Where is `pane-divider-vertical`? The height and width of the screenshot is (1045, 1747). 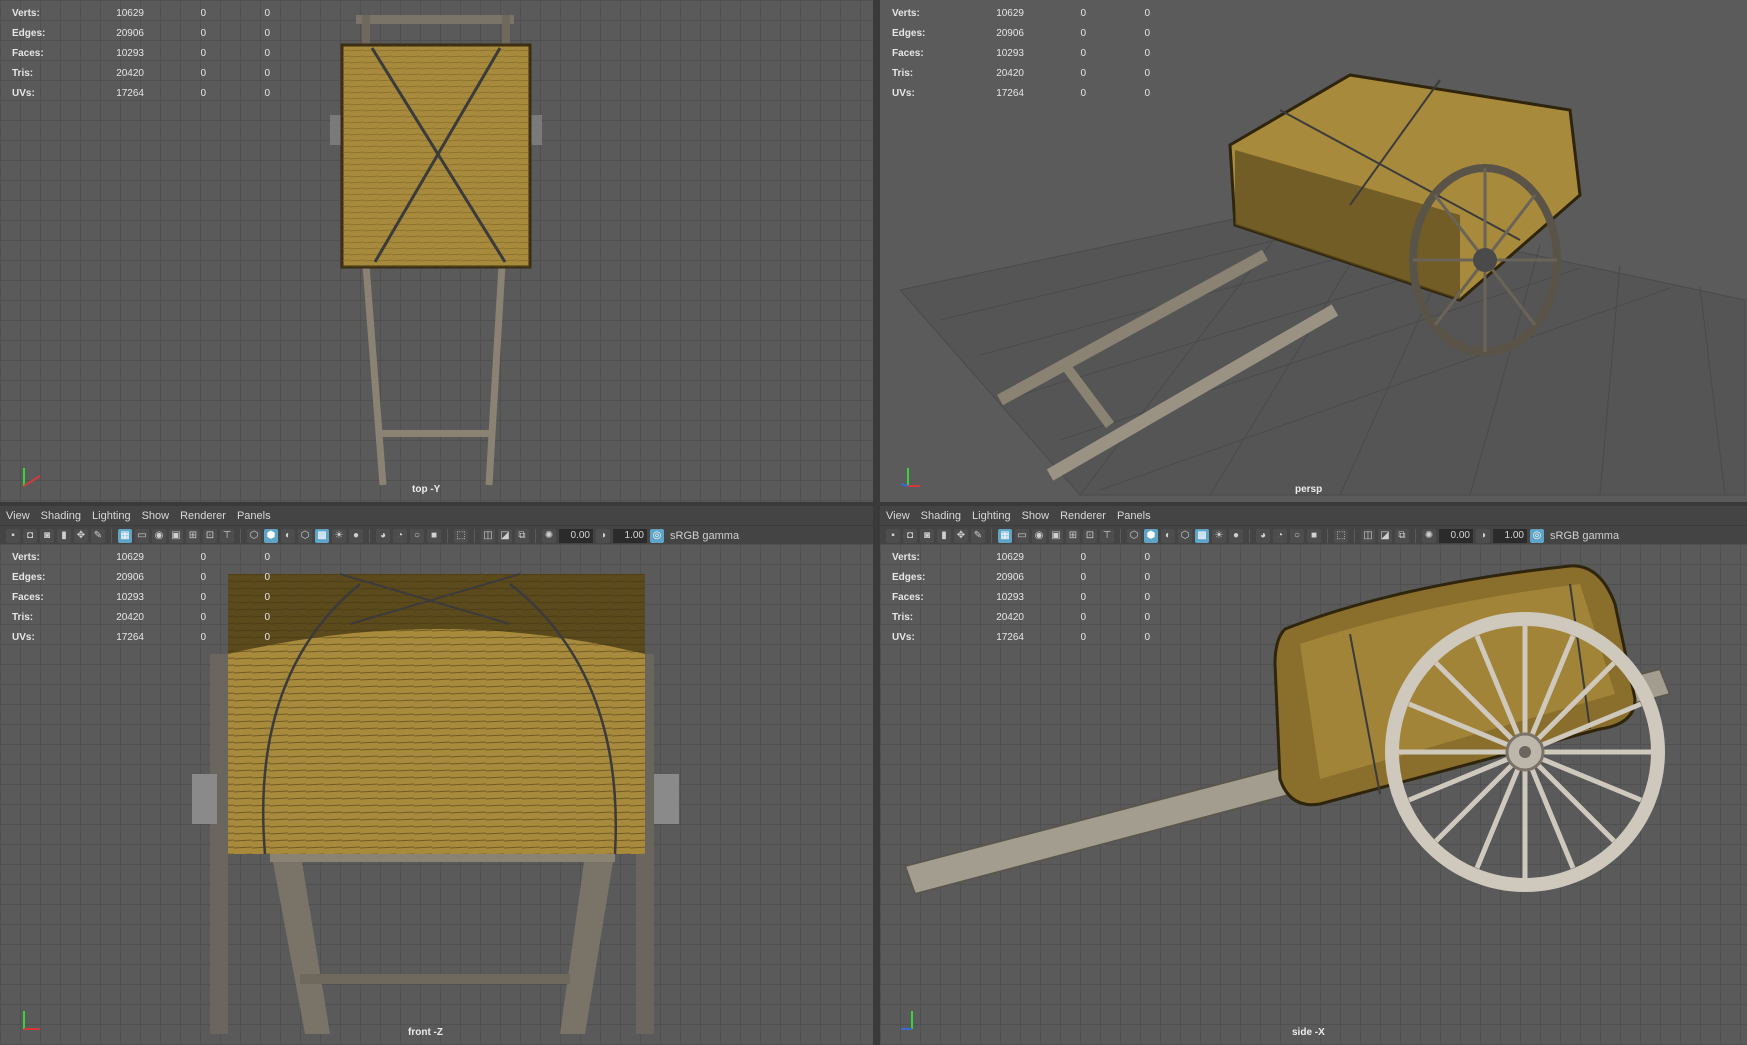
pane-divider-vertical is located at coordinates (876, 522).